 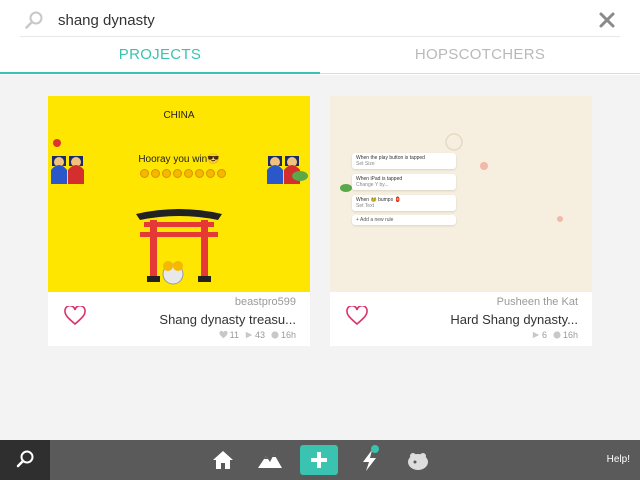 I want to click on china-scene-illustration, so click(x=179, y=212).